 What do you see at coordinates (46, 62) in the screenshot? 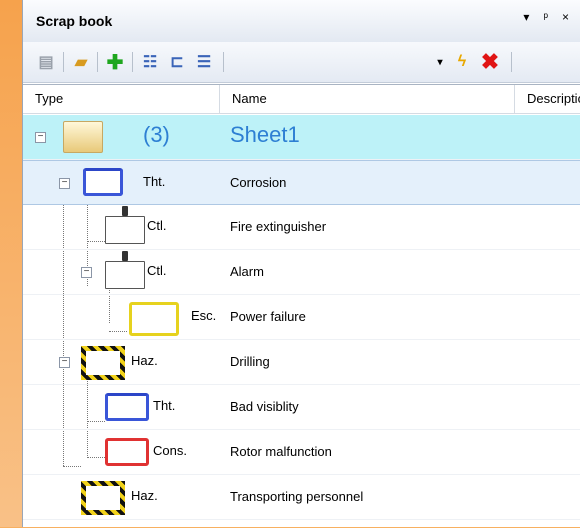
I see `paste-icon: ▤` at bounding box center [46, 62].